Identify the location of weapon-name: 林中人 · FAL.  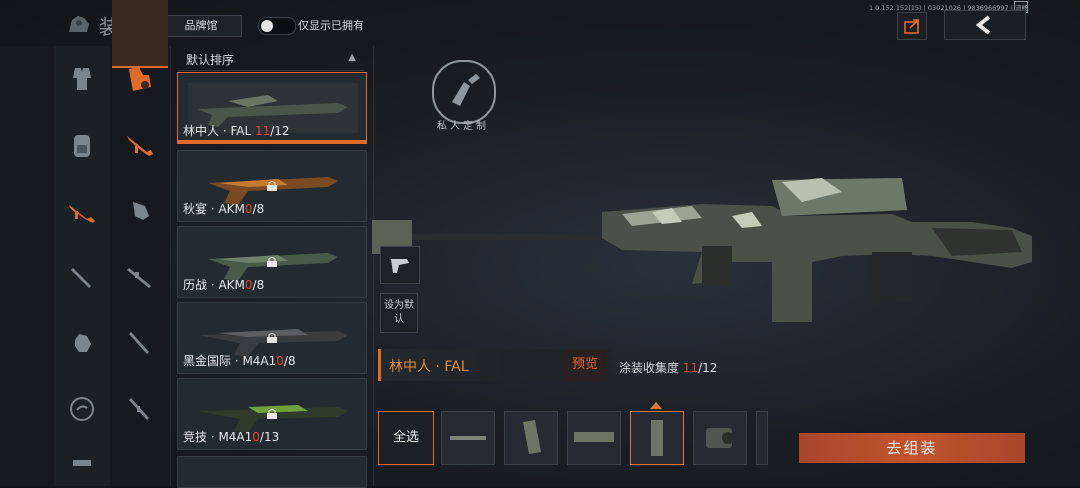
(429, 367).